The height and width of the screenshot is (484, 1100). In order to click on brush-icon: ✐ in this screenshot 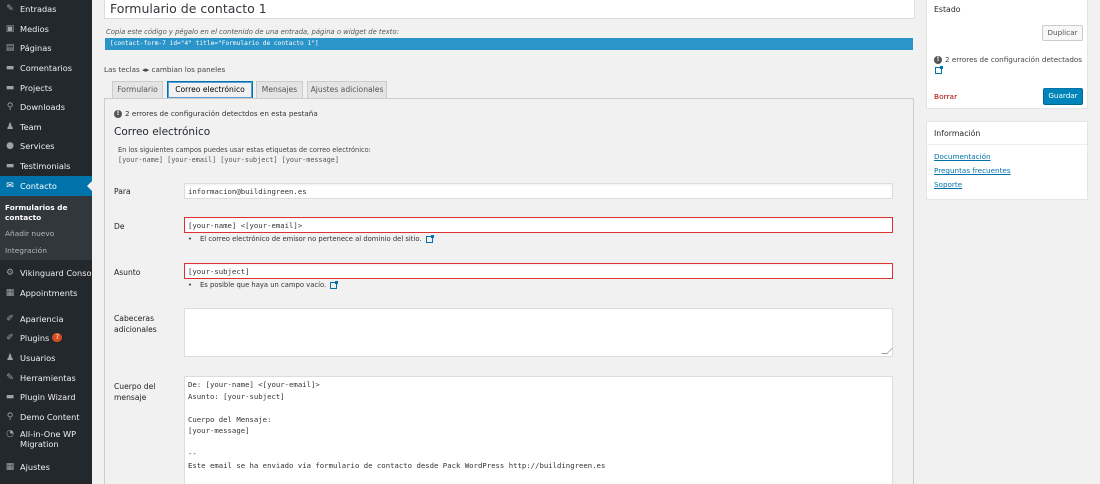, I will do `click(10, 318)`.